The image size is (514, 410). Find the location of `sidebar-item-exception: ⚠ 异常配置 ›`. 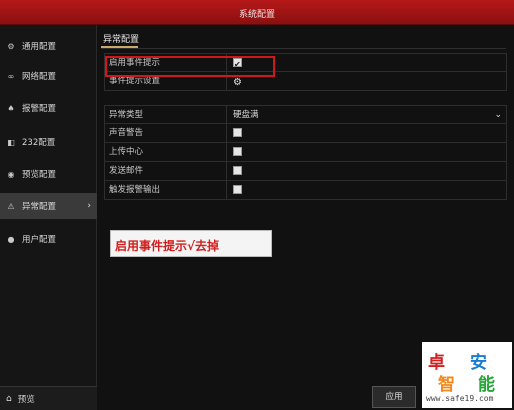

sidebar-item-exception: ⚠ 异常配置 › is located at coordinates (48, 206).